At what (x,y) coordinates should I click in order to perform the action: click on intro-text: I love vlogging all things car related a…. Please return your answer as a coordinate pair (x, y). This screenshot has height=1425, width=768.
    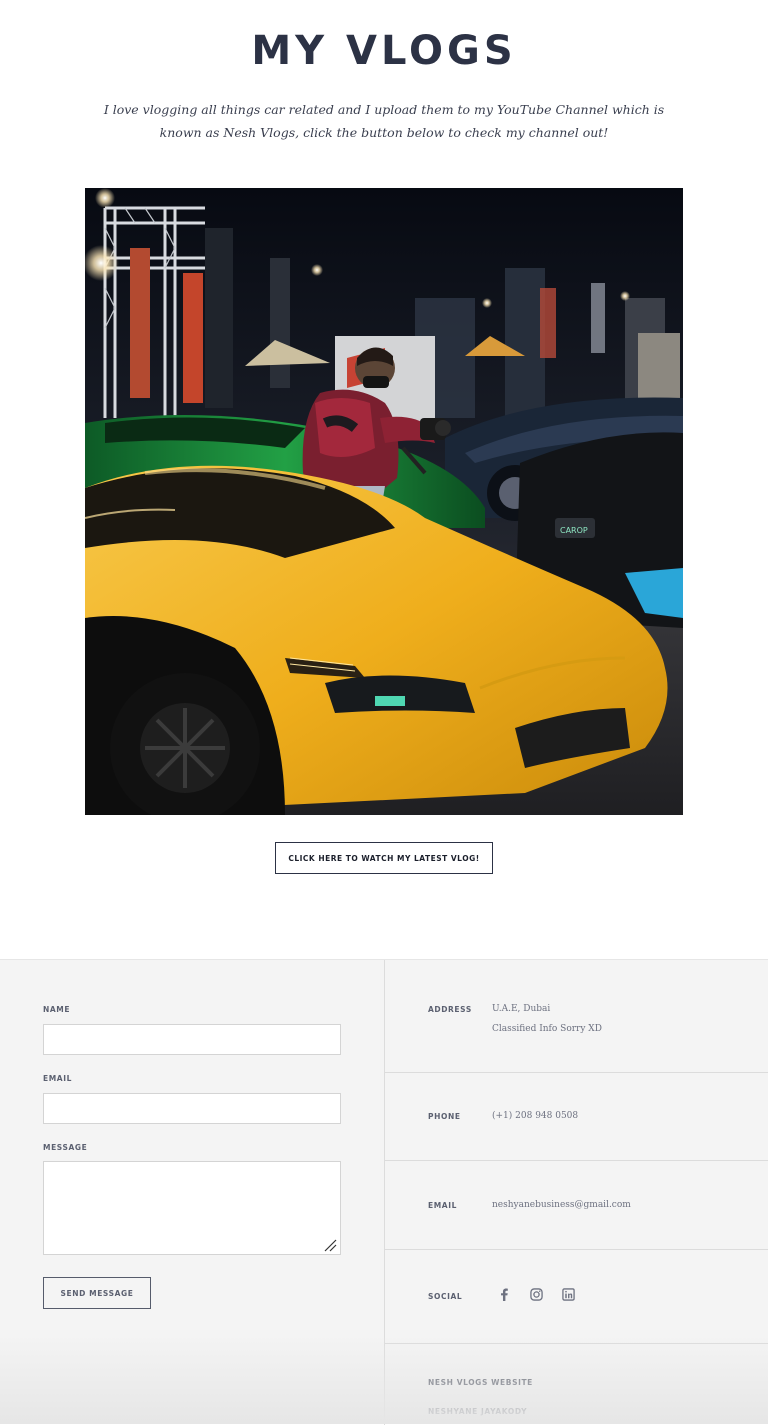
    Looking at the image, I should click on (384, 121).